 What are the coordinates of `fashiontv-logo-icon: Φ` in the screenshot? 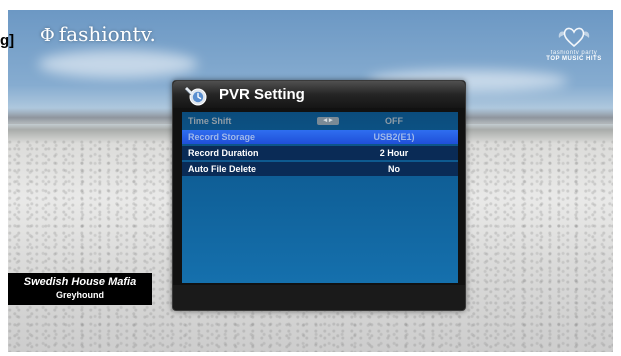 It's located at (47, 35).